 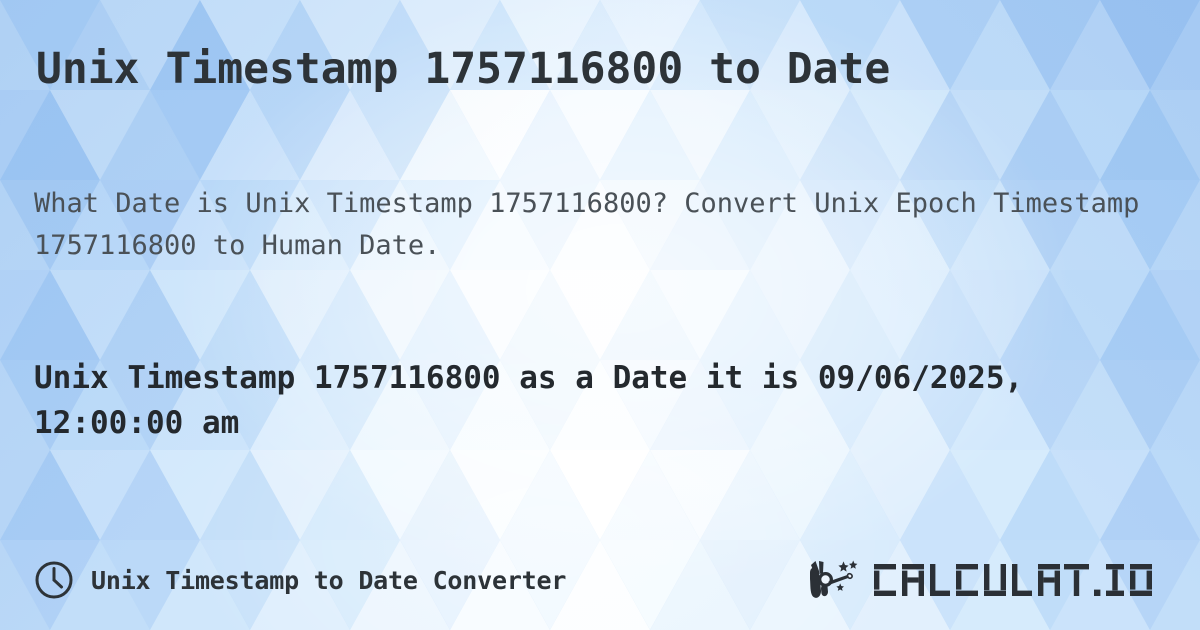 What do you see at coordinates (1013, 580) in the screenshot?
I see `brand-wordmark: CALCULAT.IO` at bounding box center [1013, 580].